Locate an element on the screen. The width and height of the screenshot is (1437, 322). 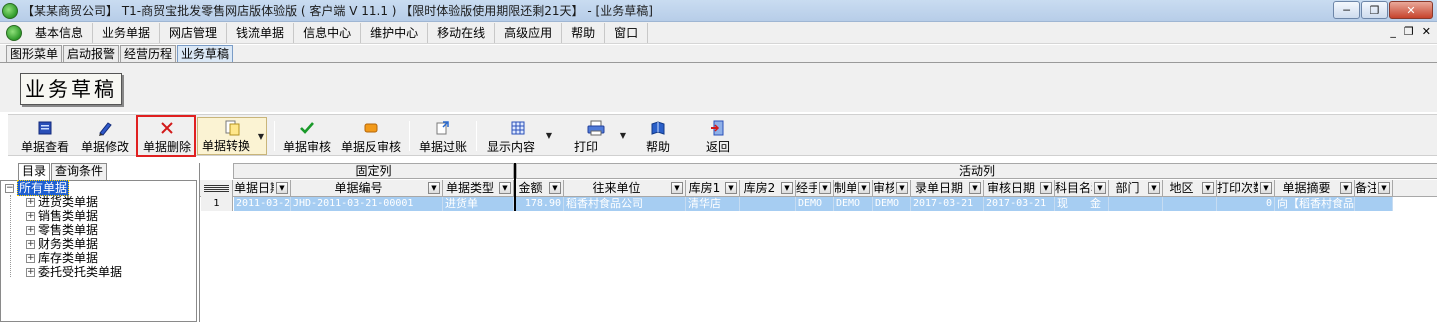
tab-business-history: 经营历程 is located at coordinates (148, 53).